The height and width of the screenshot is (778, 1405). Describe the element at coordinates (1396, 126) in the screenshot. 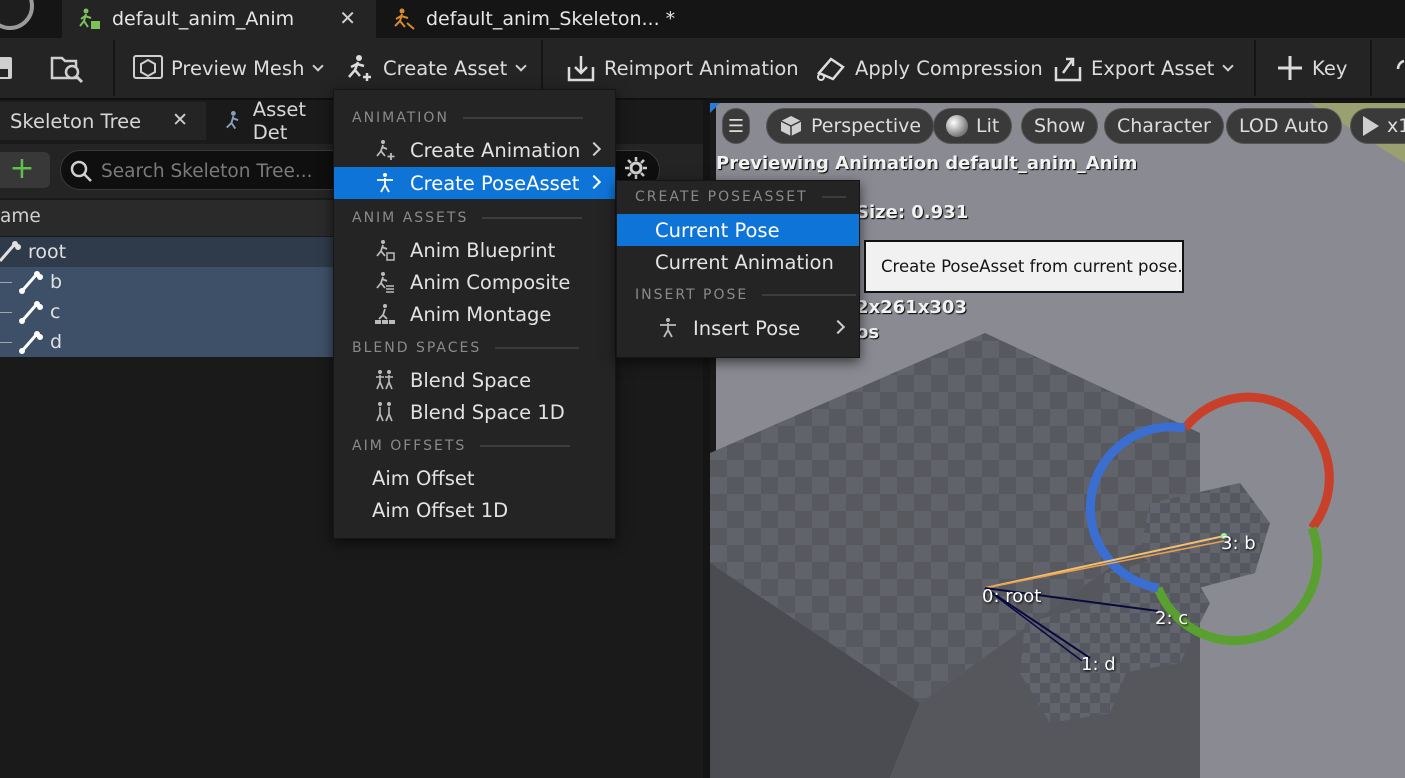

I see `playback-speed-label: x1` at that location.